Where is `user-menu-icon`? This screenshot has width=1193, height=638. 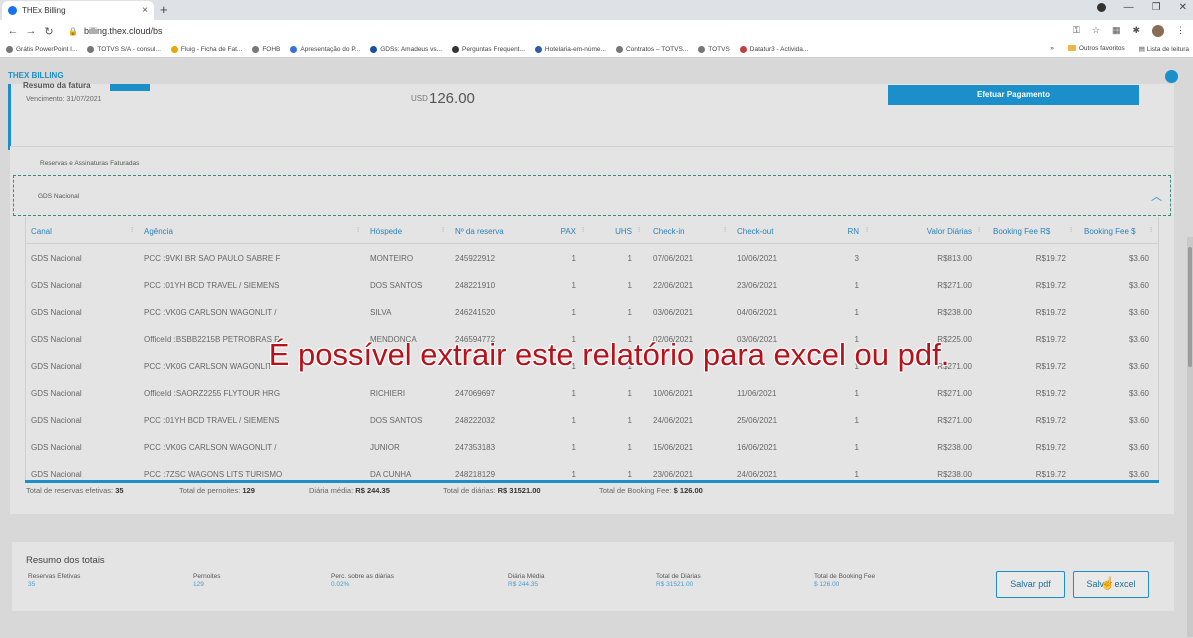 user-menu-icon is located at coordinates (1171, 76).